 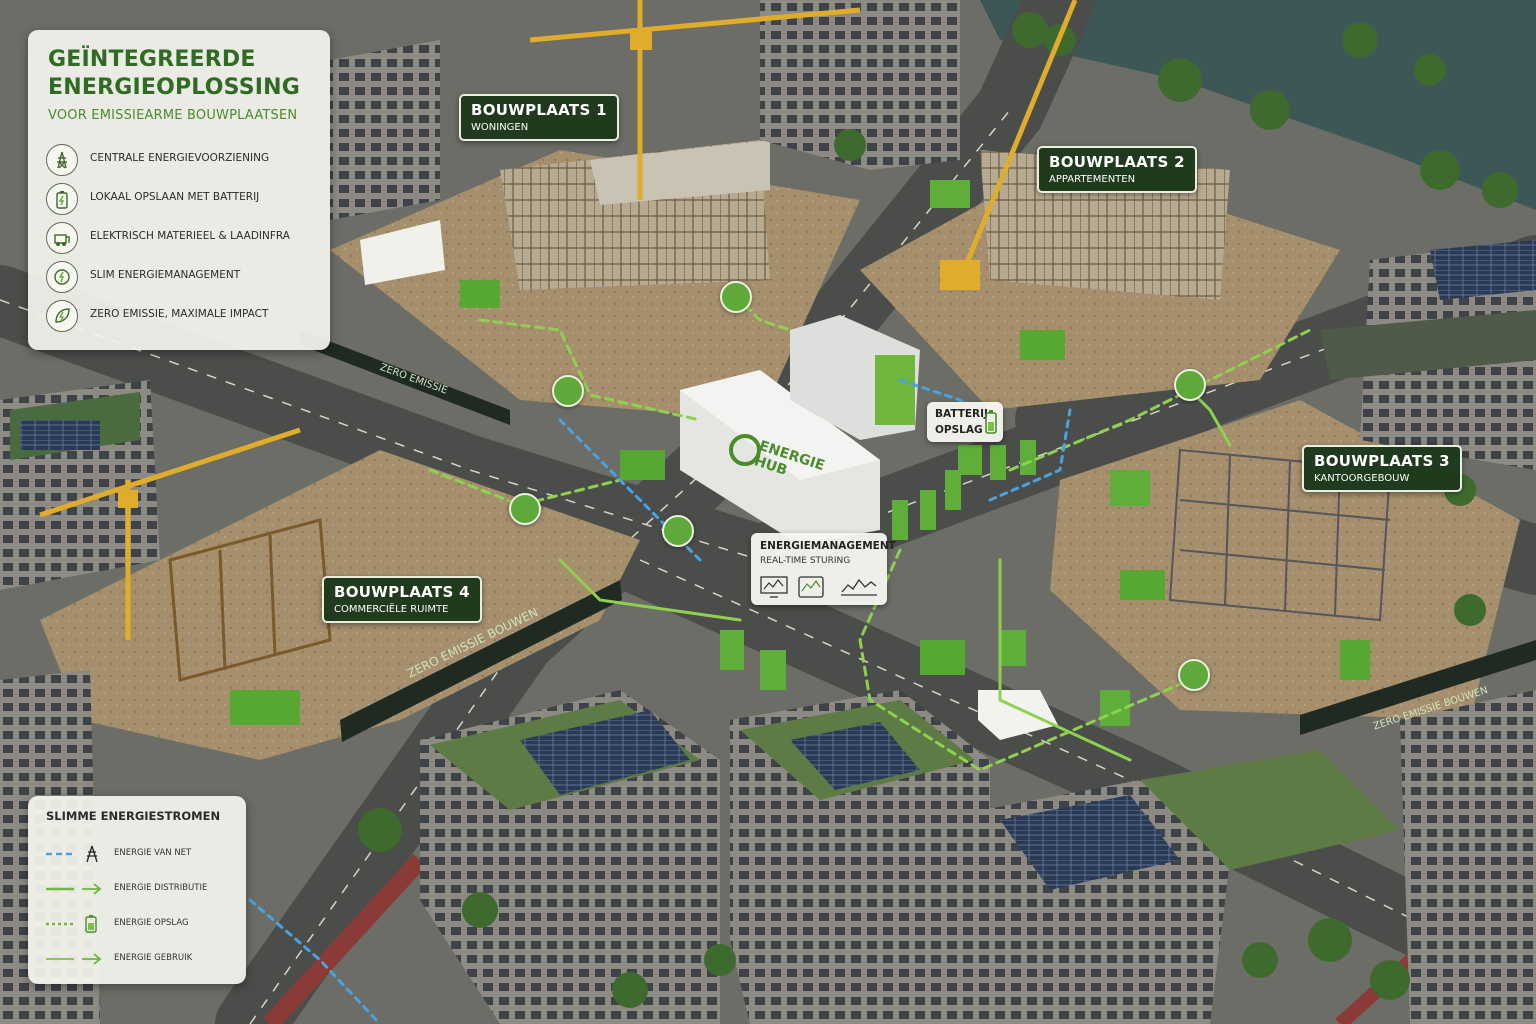 I want to click on legend-label: ENERGIE OPSLAG, so click(x=151, y=923).